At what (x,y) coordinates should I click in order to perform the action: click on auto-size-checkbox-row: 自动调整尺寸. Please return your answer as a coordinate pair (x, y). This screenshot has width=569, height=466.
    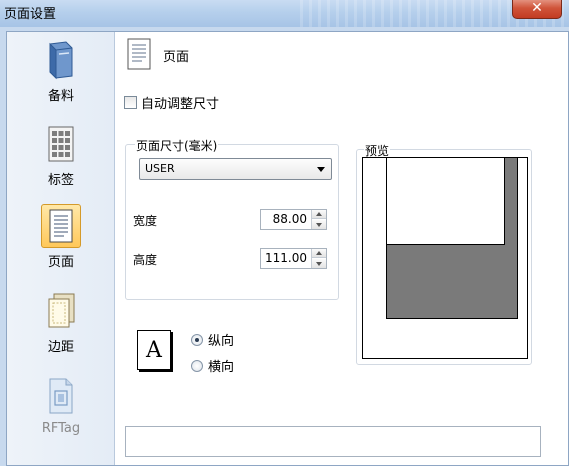
    Looking at the image, I should click on (171, 102).